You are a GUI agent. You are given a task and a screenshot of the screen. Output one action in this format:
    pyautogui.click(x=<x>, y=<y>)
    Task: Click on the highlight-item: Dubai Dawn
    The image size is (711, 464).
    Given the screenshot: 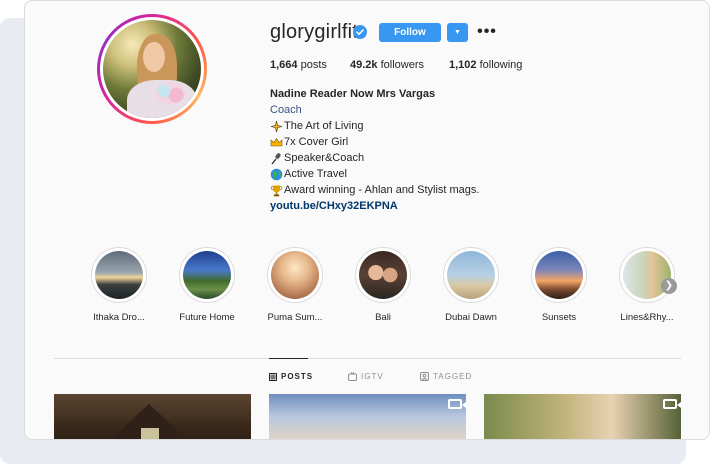 What is the action you would take?
    pyautogui.click(x=471, y=285)
    